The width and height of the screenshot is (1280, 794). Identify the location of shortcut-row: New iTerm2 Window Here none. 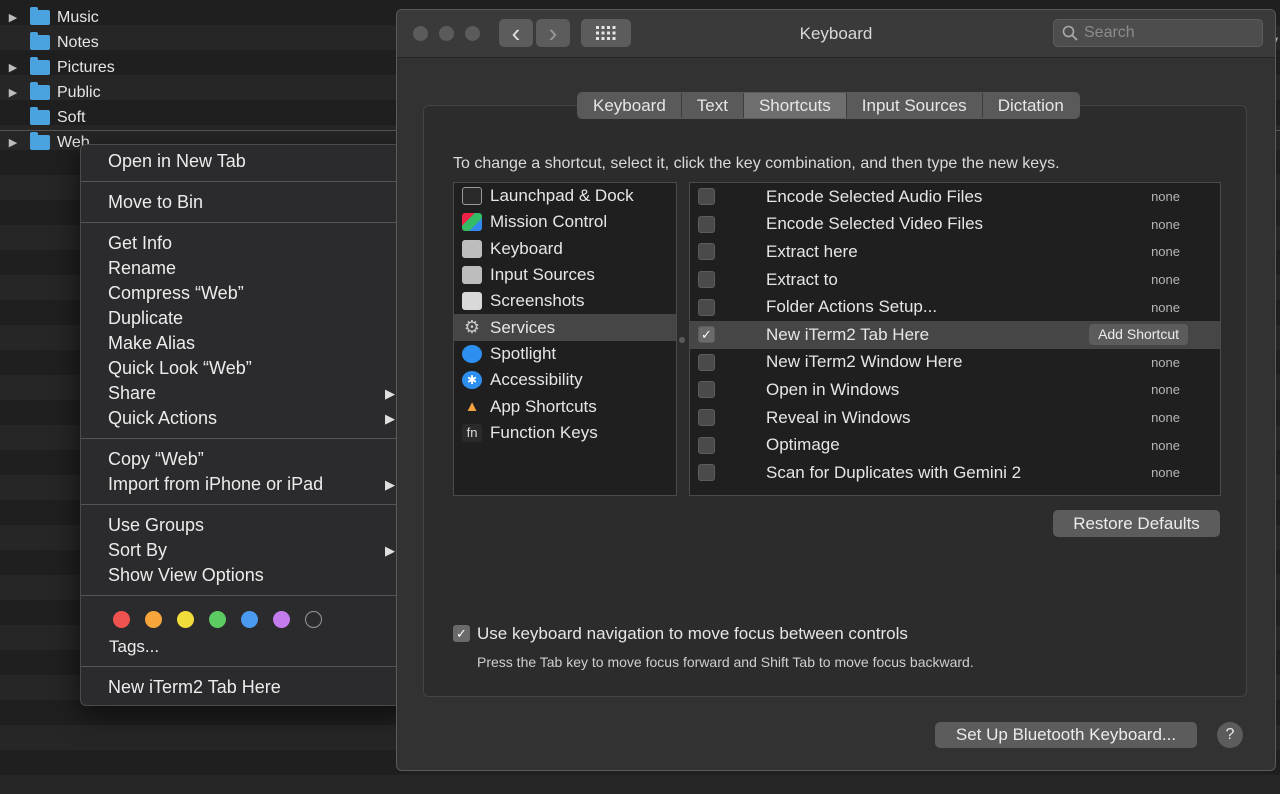
(955, 363).